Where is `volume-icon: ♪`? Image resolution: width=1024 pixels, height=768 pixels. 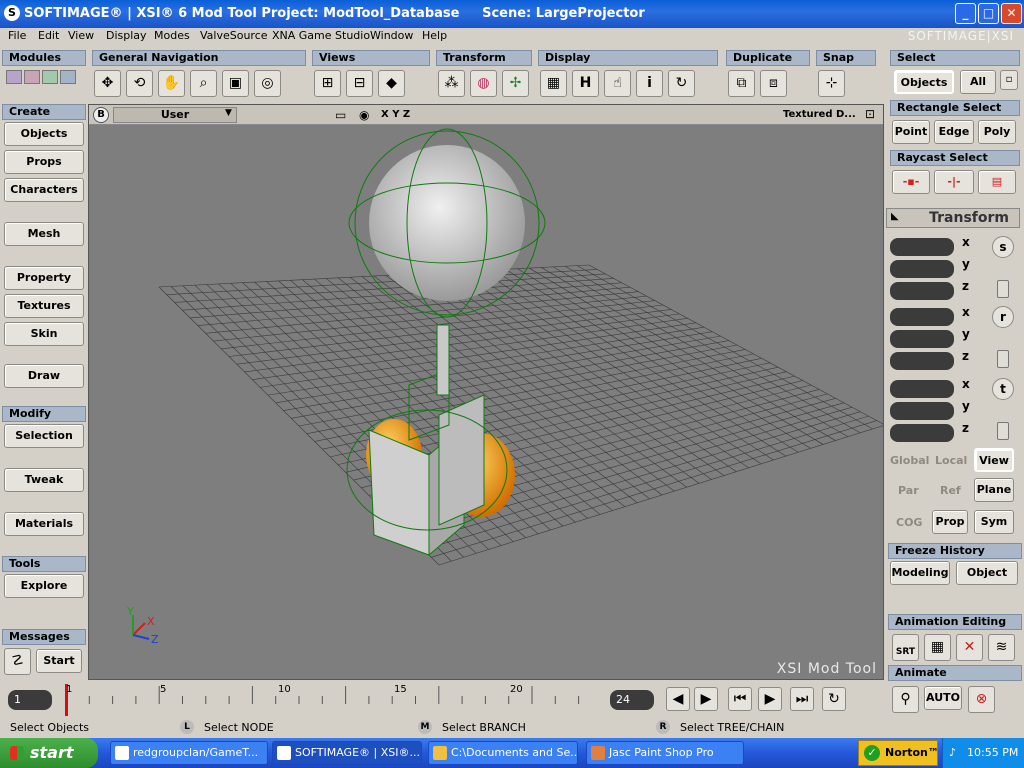
volume-icon: ♪ is located at coordinates (952, 752).